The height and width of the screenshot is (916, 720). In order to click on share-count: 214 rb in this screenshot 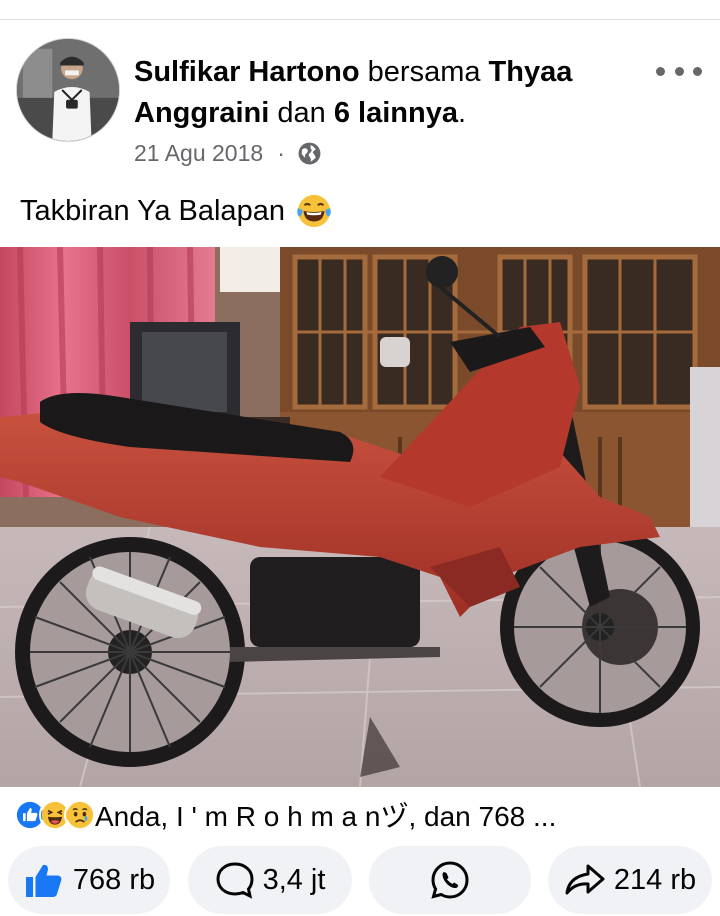, I will do `click(655, 879)`.